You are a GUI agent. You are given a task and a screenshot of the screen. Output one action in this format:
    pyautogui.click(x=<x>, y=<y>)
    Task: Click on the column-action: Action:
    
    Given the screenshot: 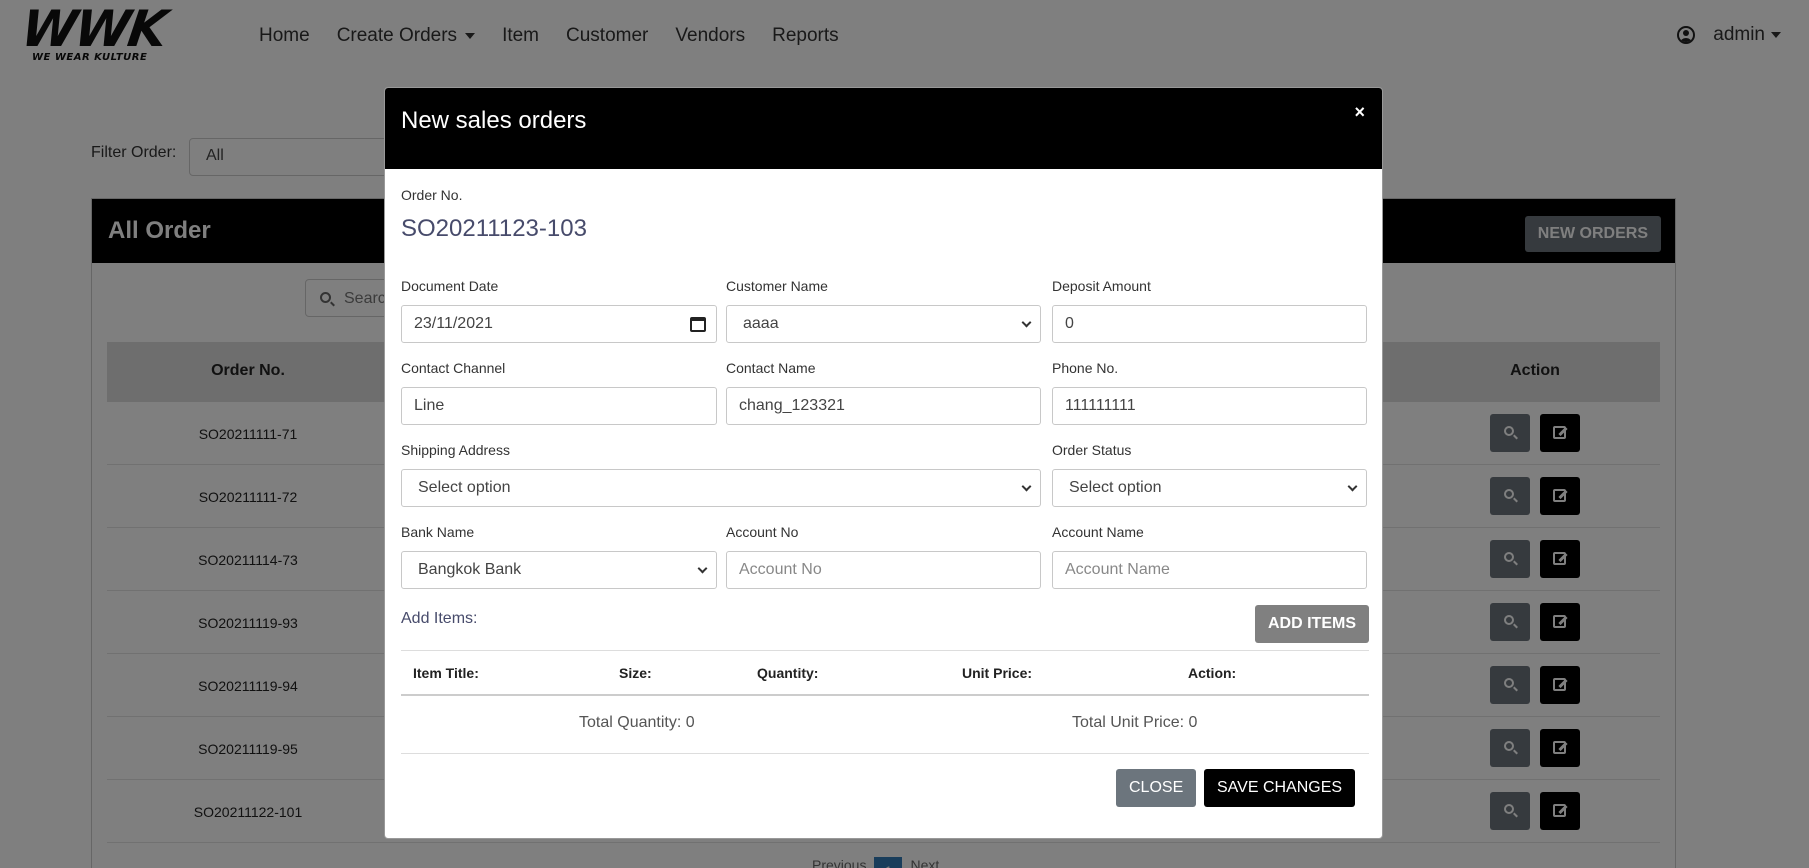 What is the action you would take?
    pyautogui.click(x=1212, y=673)
    